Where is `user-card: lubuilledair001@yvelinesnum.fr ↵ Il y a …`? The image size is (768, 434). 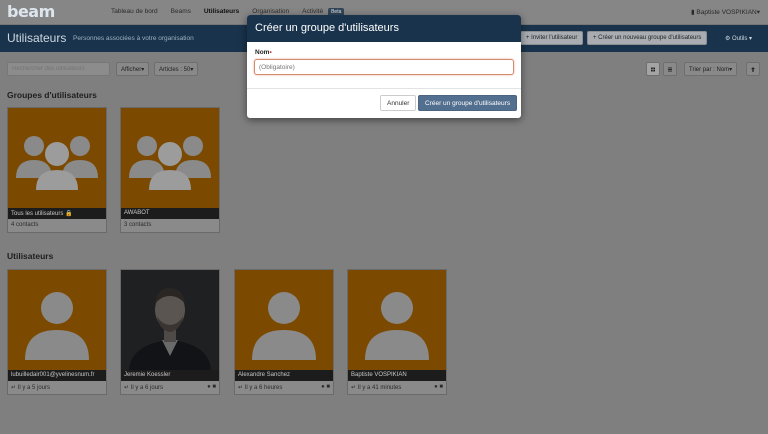 user-card: lubuilledair001@yvelinesnum.fr ↵ Il y a … is located at coordinates (57, 332).